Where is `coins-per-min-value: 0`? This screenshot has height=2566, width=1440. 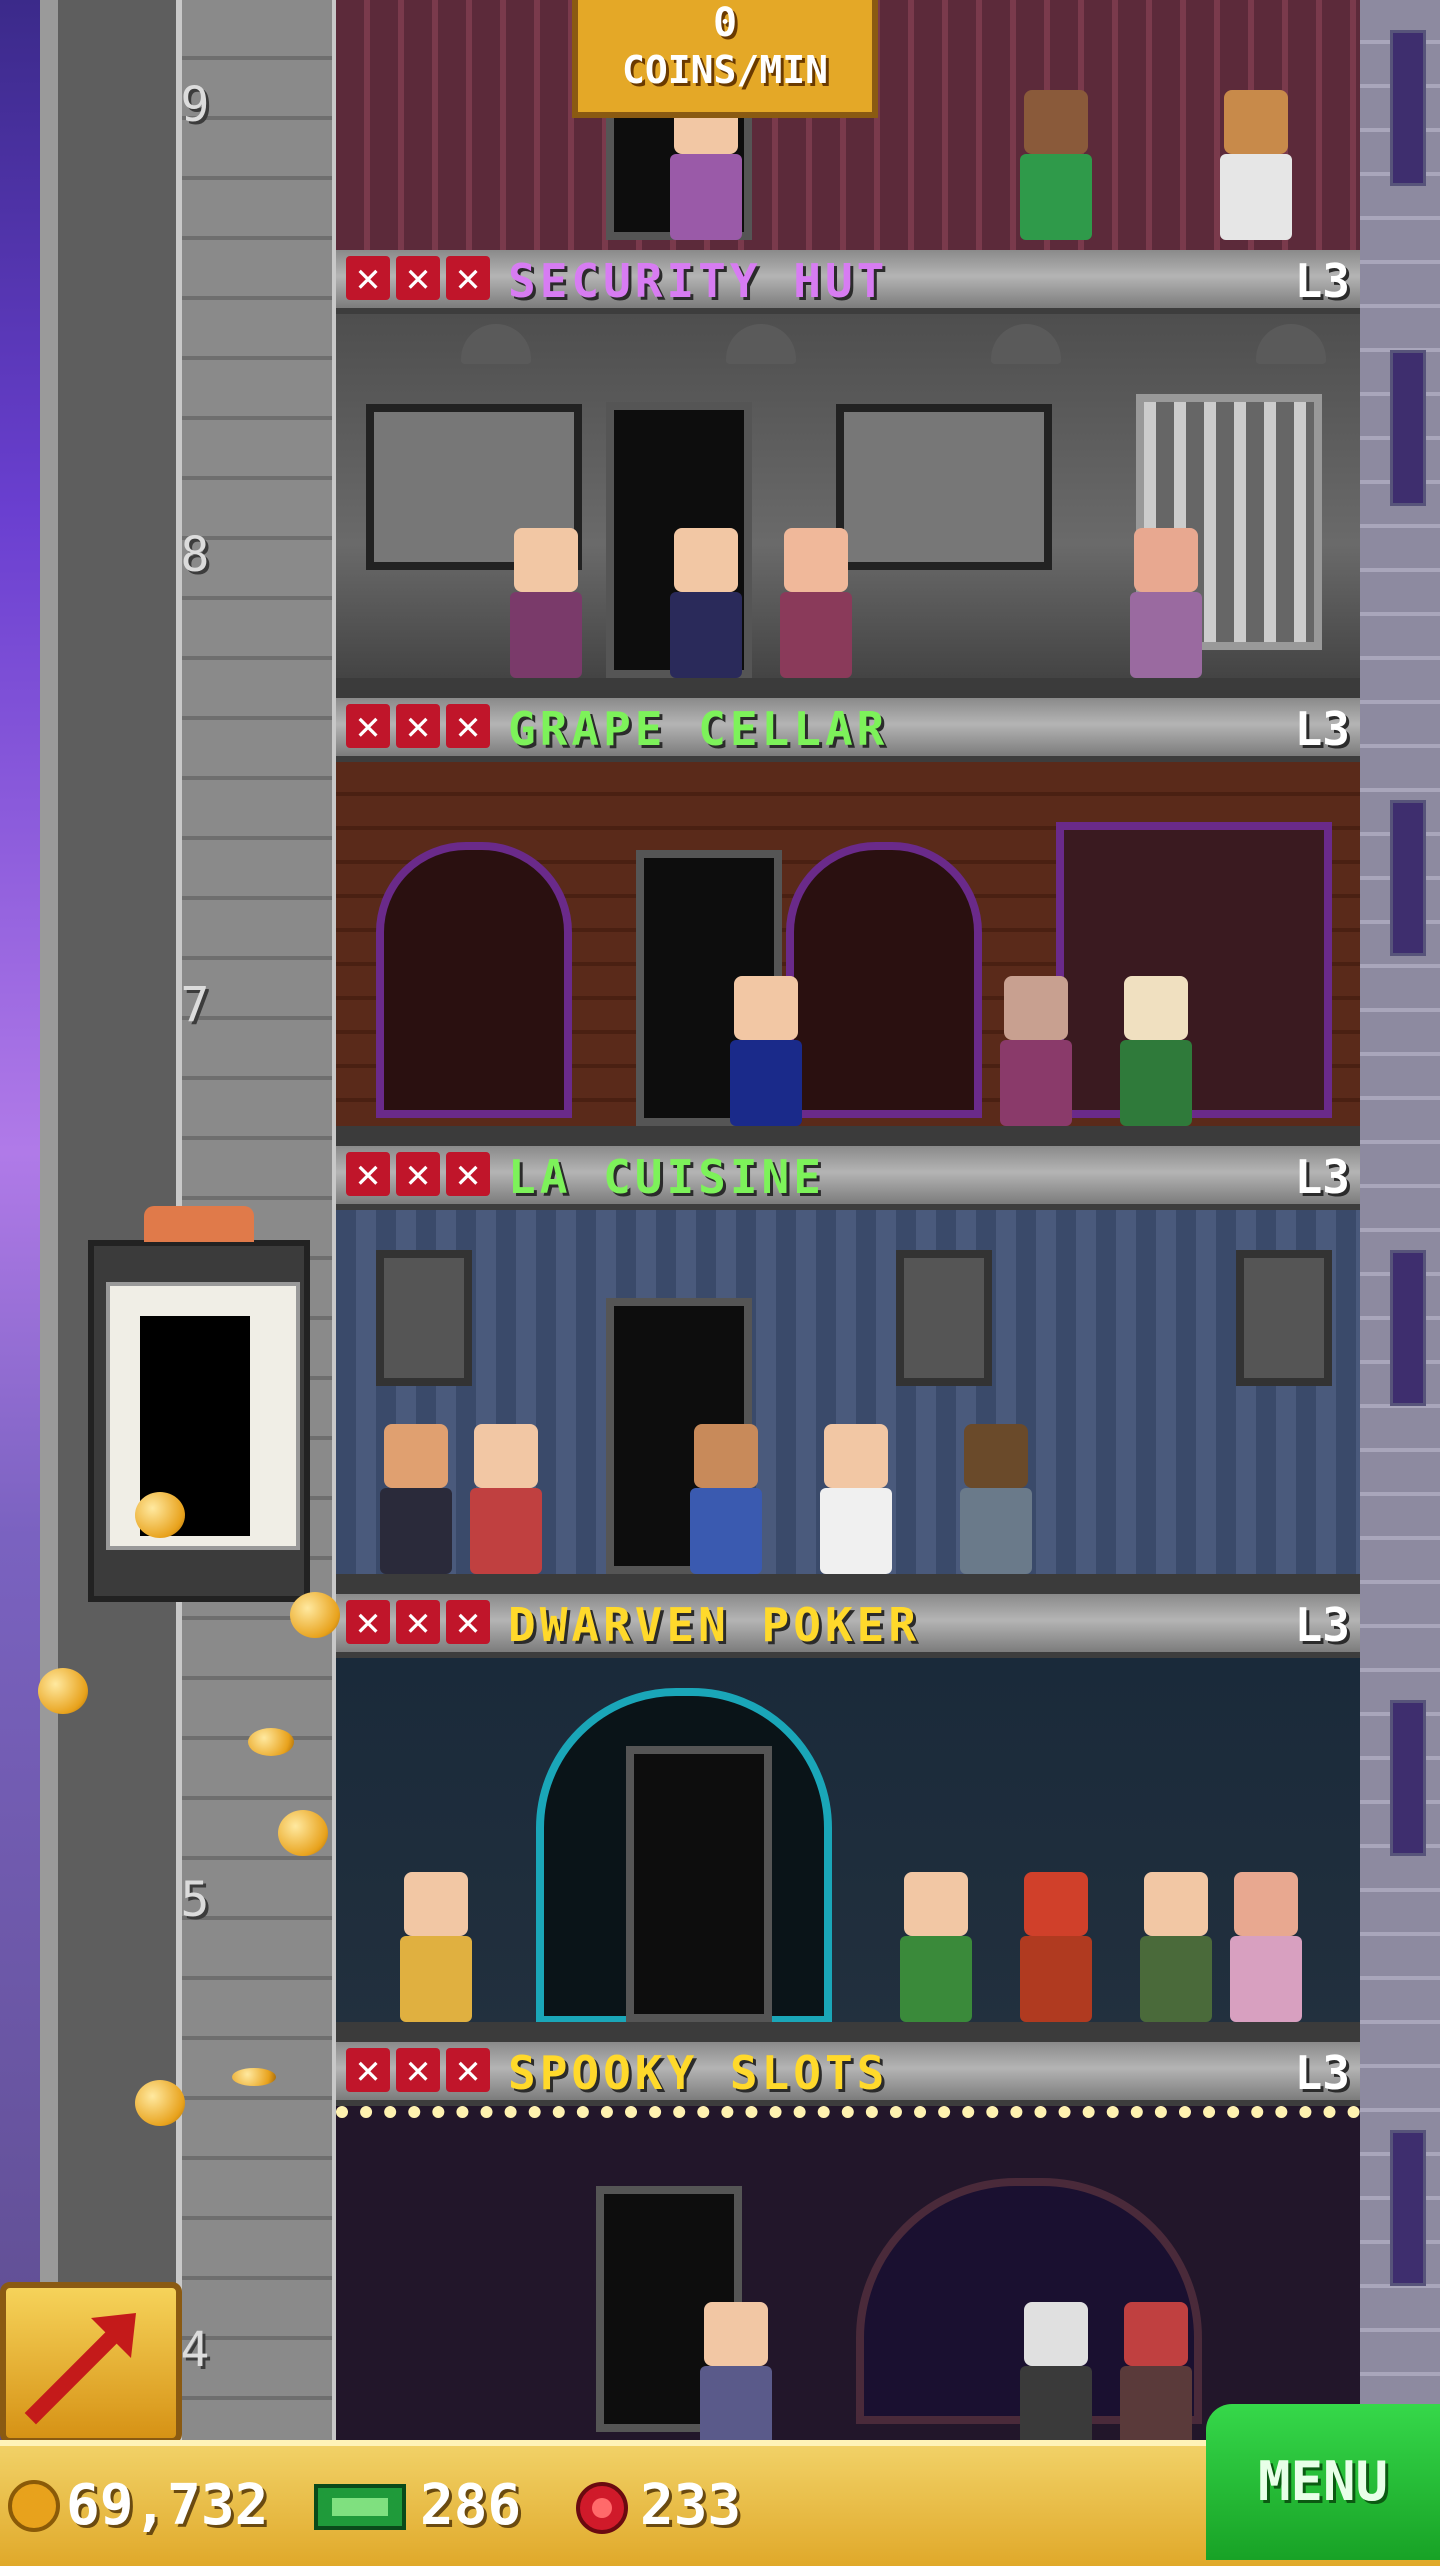 coins-per-min-value: 0 is located at coordinates (725, 23).